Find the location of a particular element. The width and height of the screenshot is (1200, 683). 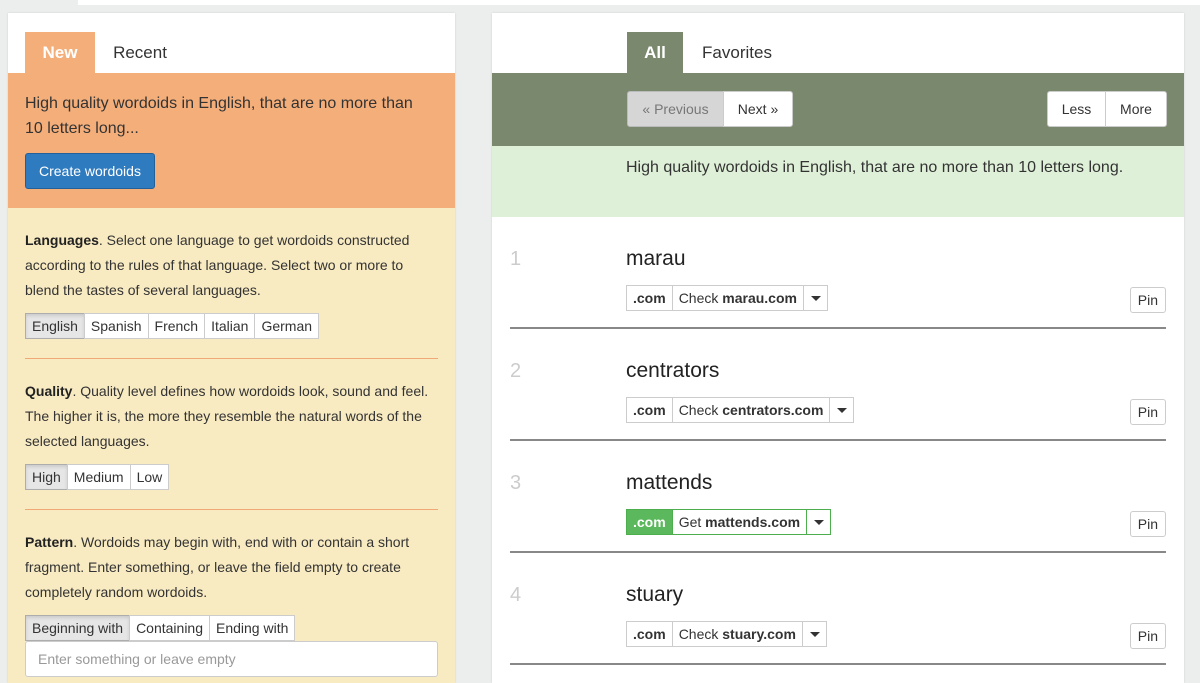

domain-name: marau.com is located at coordinates (759, 298).